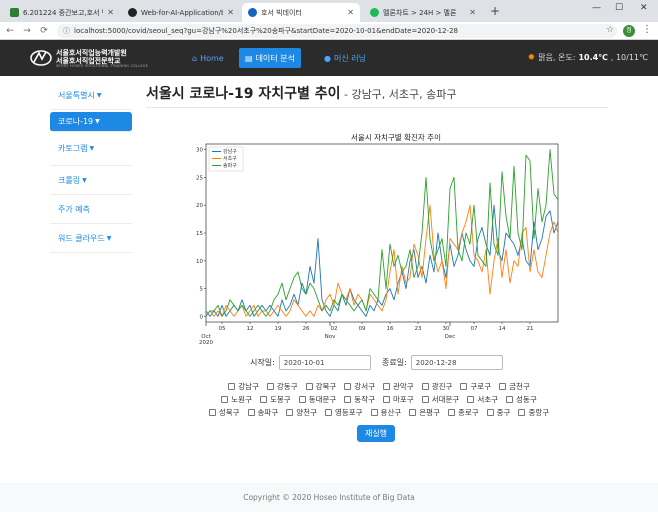 The height and width of the screenshot is (512, 658). I want to click on browser-tab-4: 멜론차트 > 24H > 멜론 ✕, so click(423, 12).